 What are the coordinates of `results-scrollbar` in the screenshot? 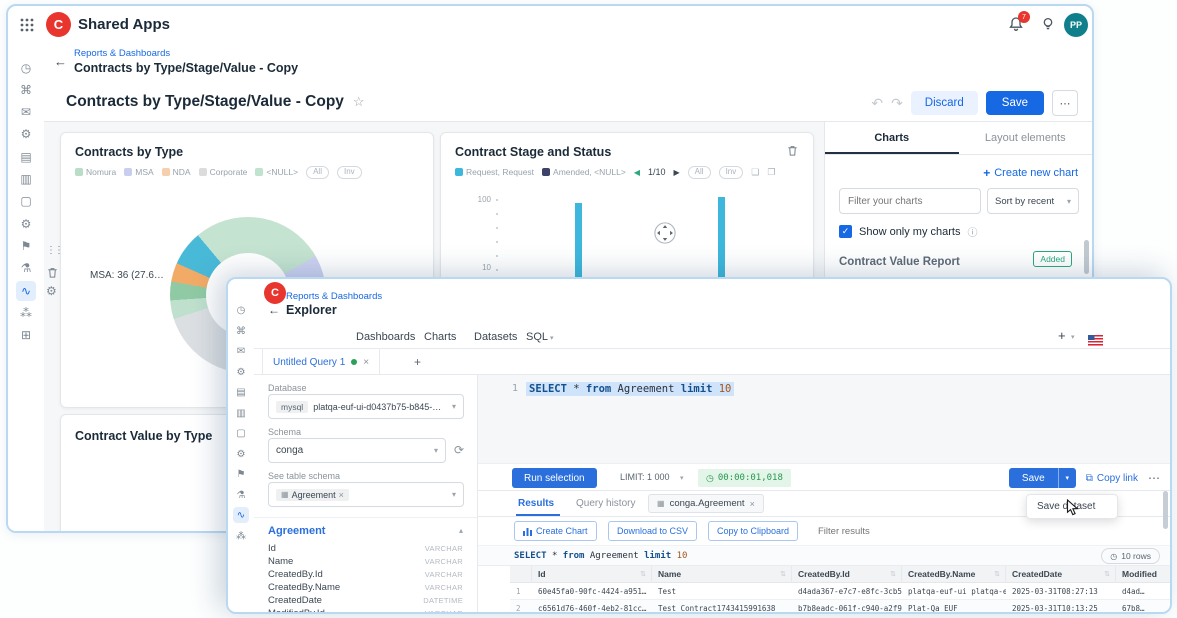 It's located at (1165, 510).